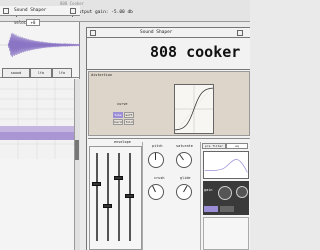 The width and height of the screenshot is (320, 250). I want to click on velocity-input: +0, so click(33, 22).